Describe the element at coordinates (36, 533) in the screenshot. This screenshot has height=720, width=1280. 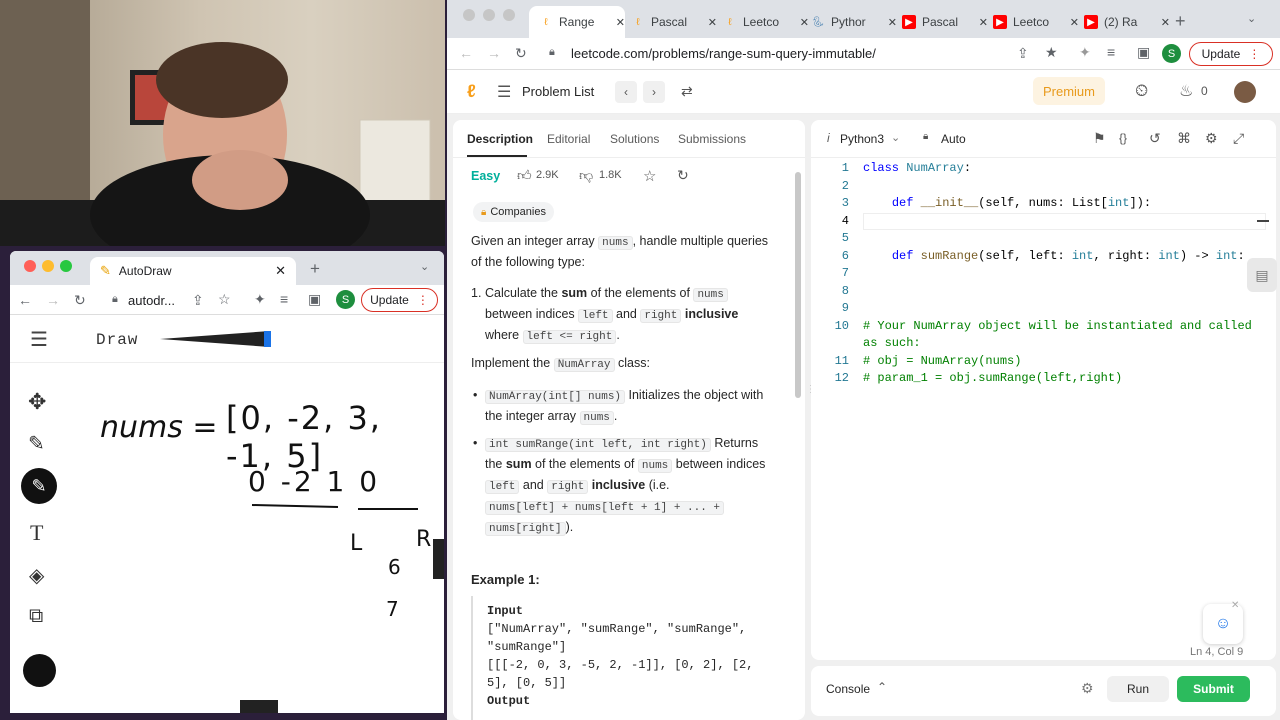
I see `text-tool-icon: T` at that location.